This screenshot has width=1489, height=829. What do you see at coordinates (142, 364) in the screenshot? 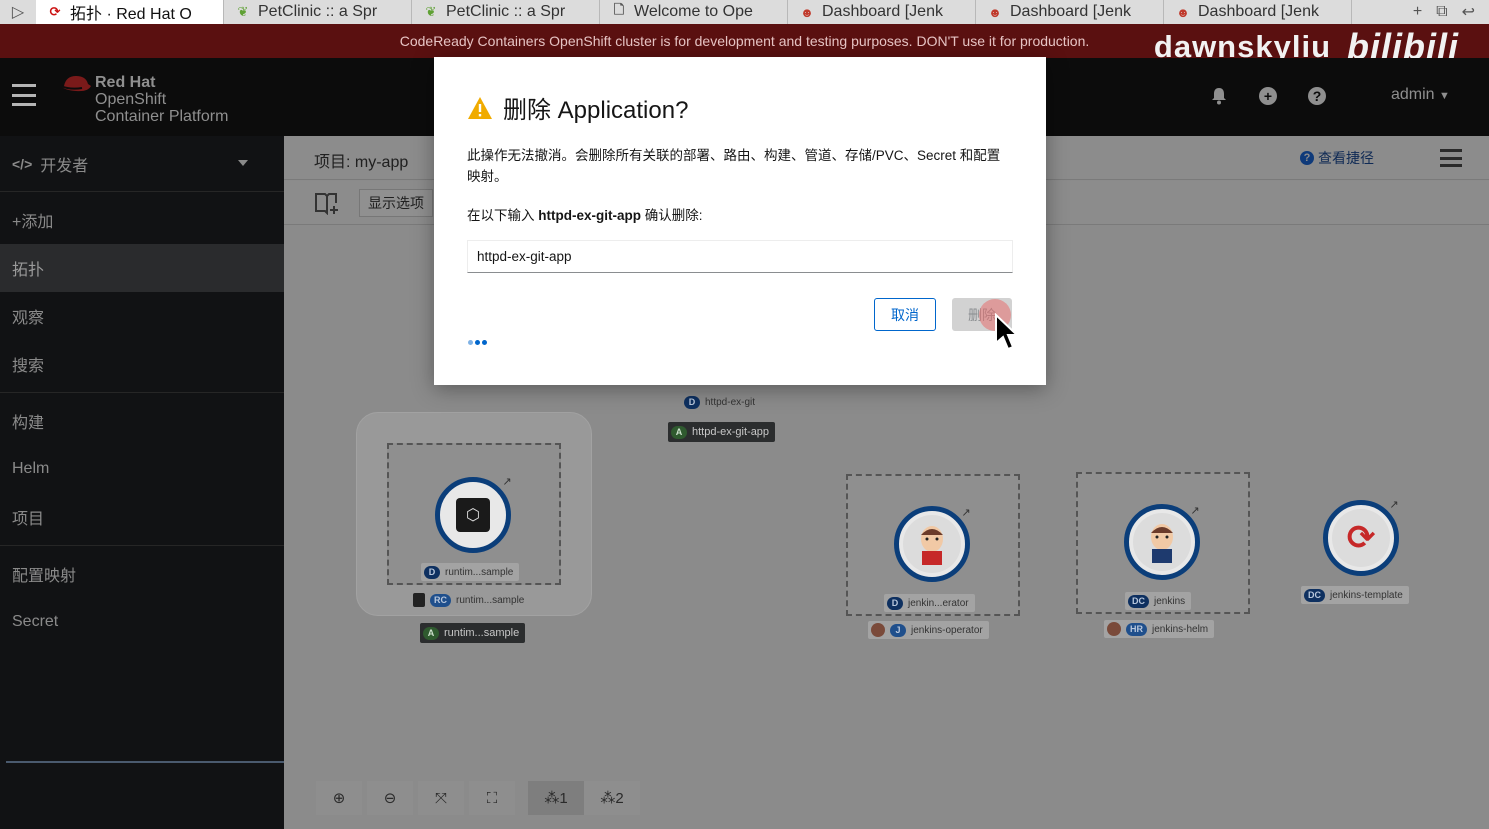
I see `sidebar-item-search: 搜索` at bounding box center [142, 364].